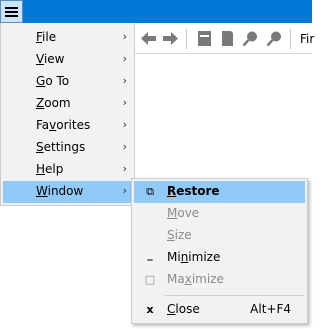 This screenshot has height=329, width=320. I want to click on menu-item-file: File ›, so click(68, 38).